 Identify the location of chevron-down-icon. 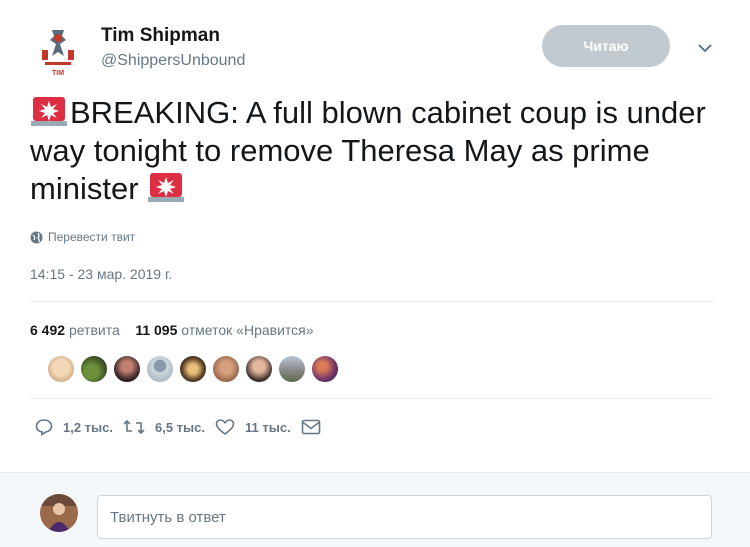
(705, 48).